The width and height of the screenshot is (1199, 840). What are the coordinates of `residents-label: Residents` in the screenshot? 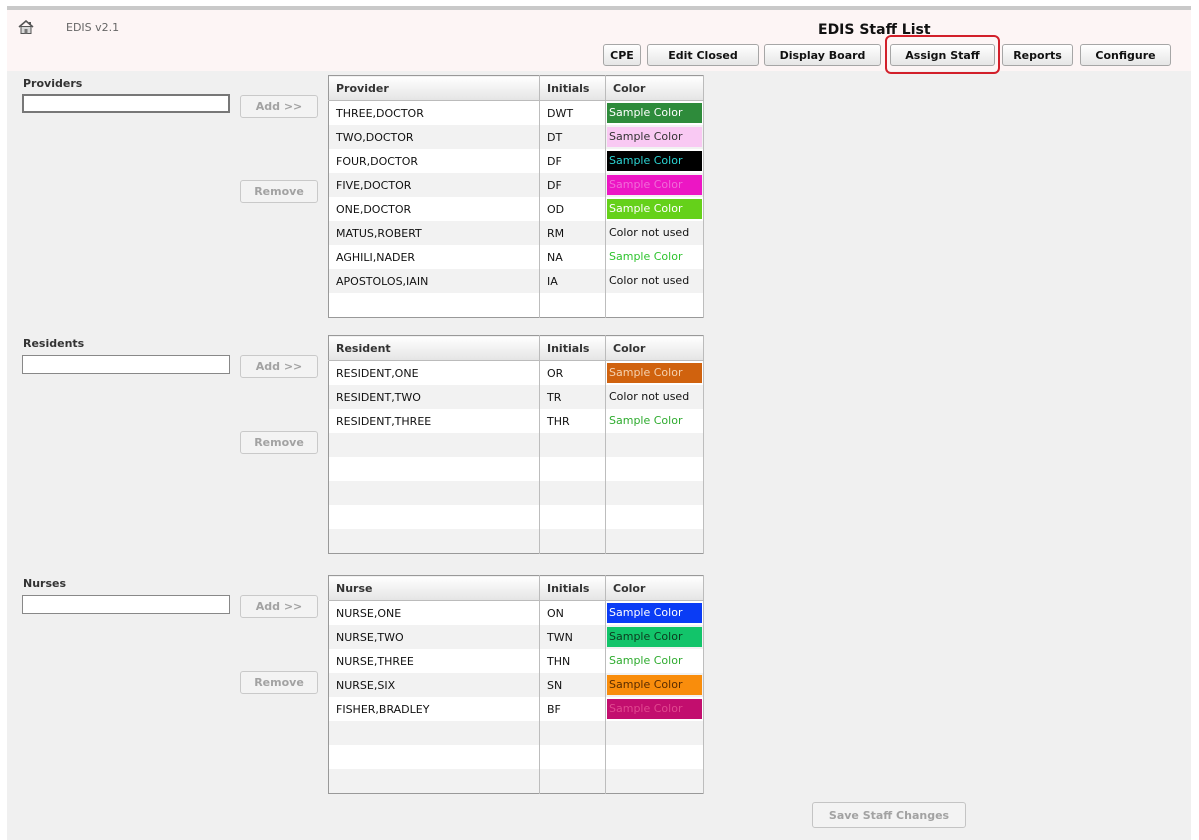 It's located at (54, 343).